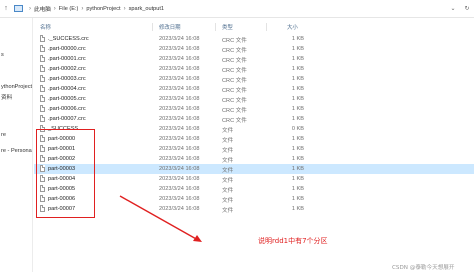 The image size is (474, 272). I want to click on watermark: CSDN @泰勒今天想展开, so click(423, 268).